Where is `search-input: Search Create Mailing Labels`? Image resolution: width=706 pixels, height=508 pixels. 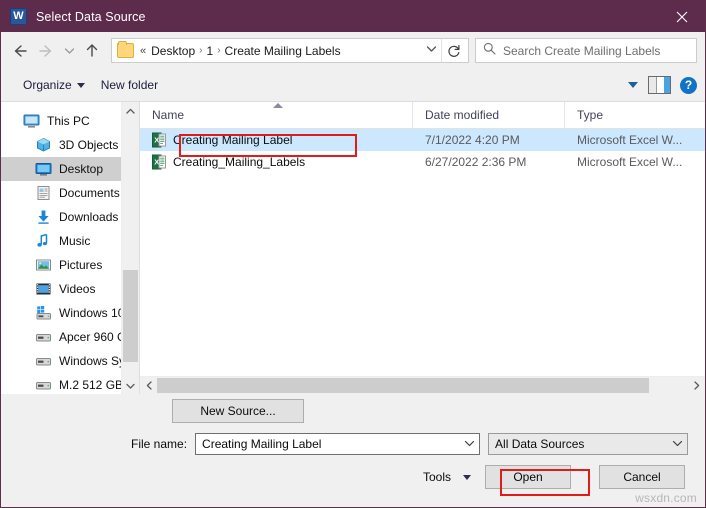 search-input: Search Create Mailing Labels is located at coordinates (586, 50).